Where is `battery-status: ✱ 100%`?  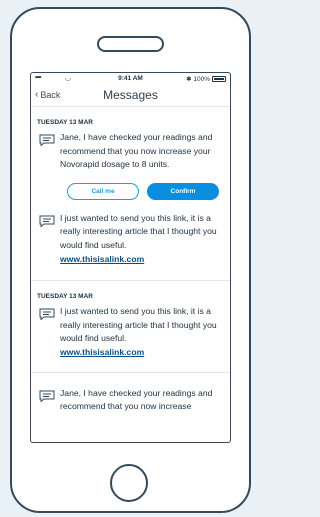 battery-status: ✱ 100% is located at coordinates (206, 79).